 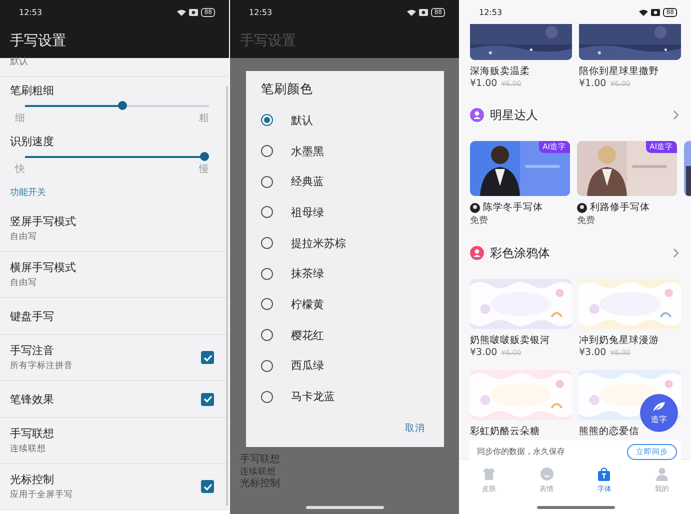 What do you see at coordinates (32, 399) in the screenshot?
I see `setting-title: 笔锋效果` at bounding box center [32, 399].